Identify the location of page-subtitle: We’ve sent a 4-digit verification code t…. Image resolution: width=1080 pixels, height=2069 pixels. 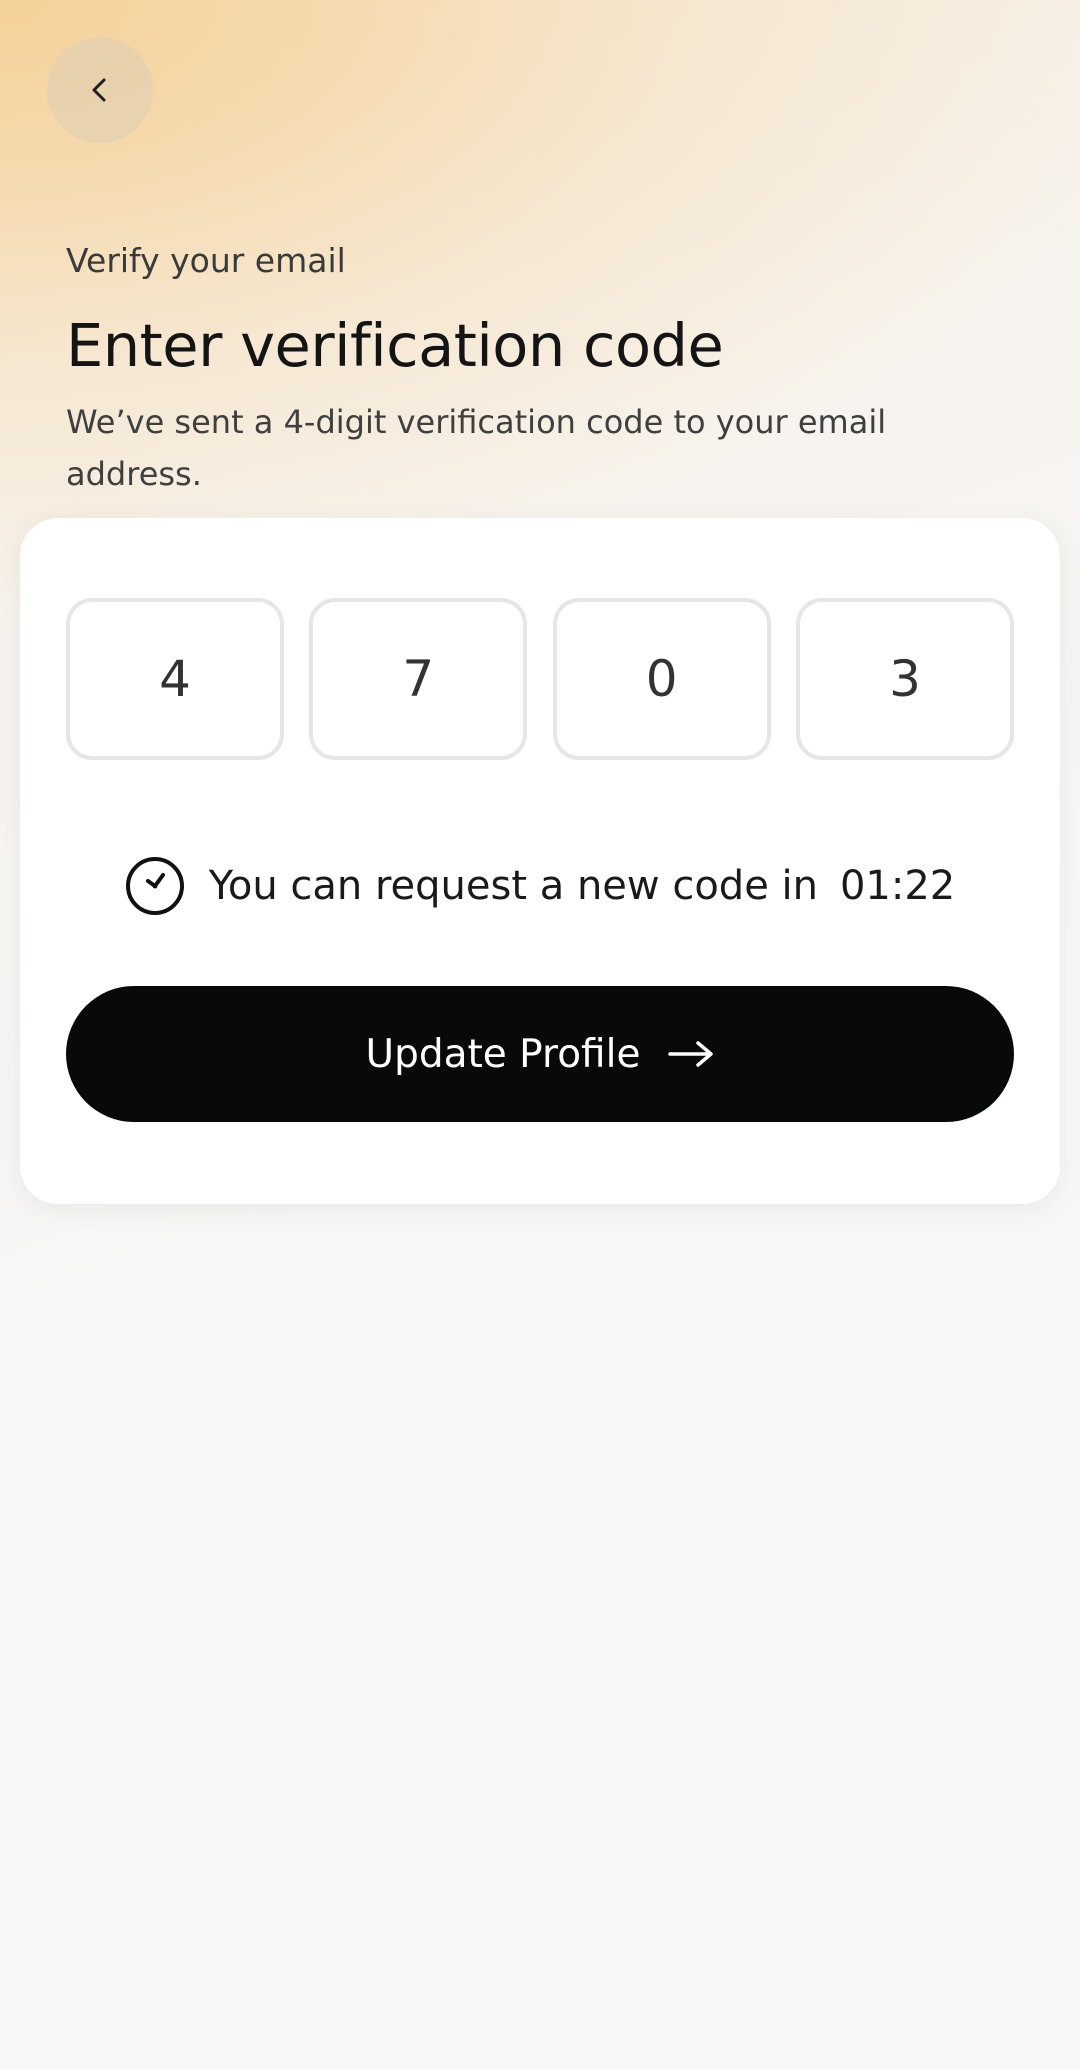
(476, 448).